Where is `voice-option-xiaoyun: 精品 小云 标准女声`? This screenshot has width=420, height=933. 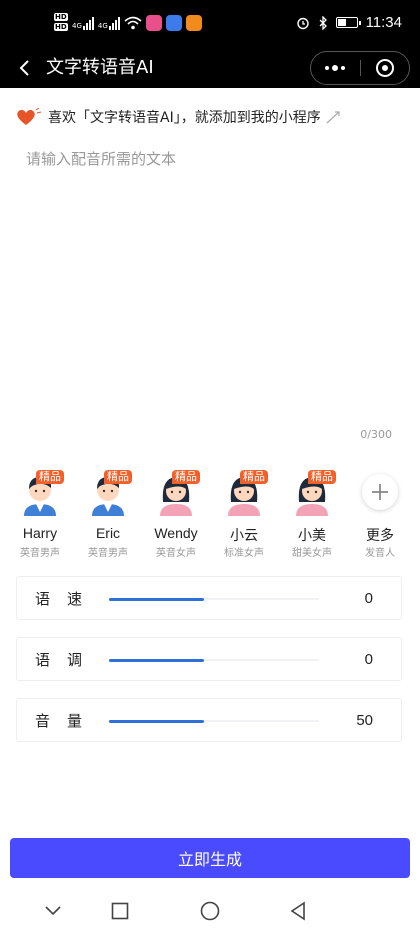 voice-option-xiaoyun: 精品 小云 标准女声 is located at coordinates (244, 516).